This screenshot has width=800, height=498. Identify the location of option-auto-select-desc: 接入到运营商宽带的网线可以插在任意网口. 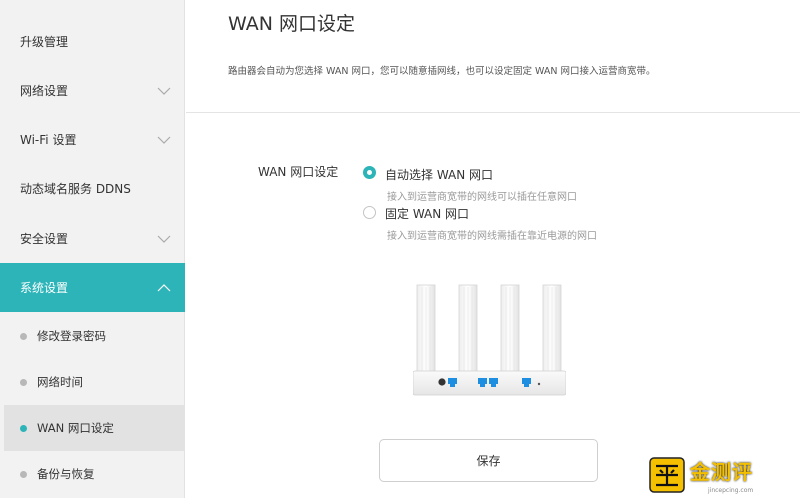
(482, 197).